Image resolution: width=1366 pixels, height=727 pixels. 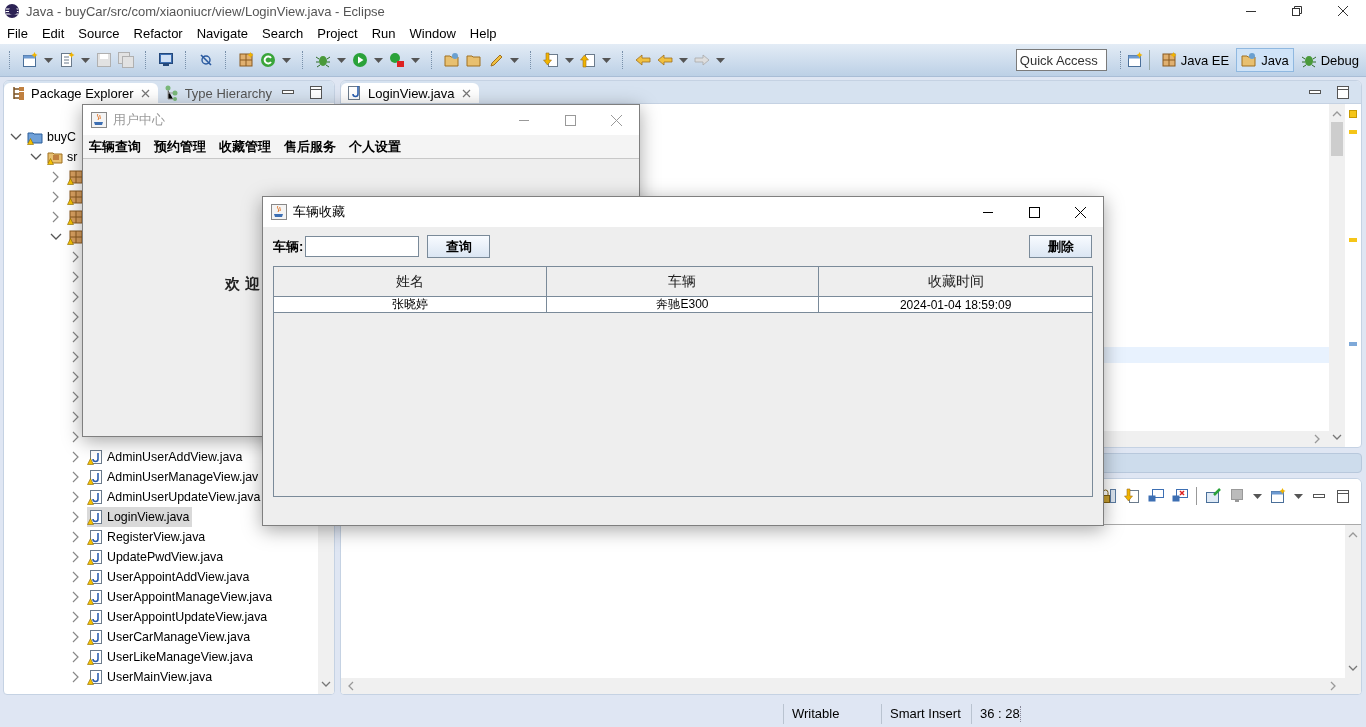 I want to click on tree-item: buyC, so click(x=53, y=137).